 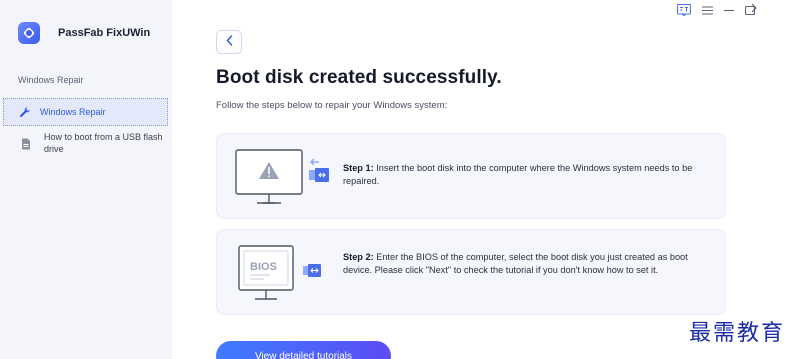 What do you see at coordinates (303, 350) in the screenshot?
I see `view-tutorials-button: View detailed tutorials` at bounding box center [303, 350].